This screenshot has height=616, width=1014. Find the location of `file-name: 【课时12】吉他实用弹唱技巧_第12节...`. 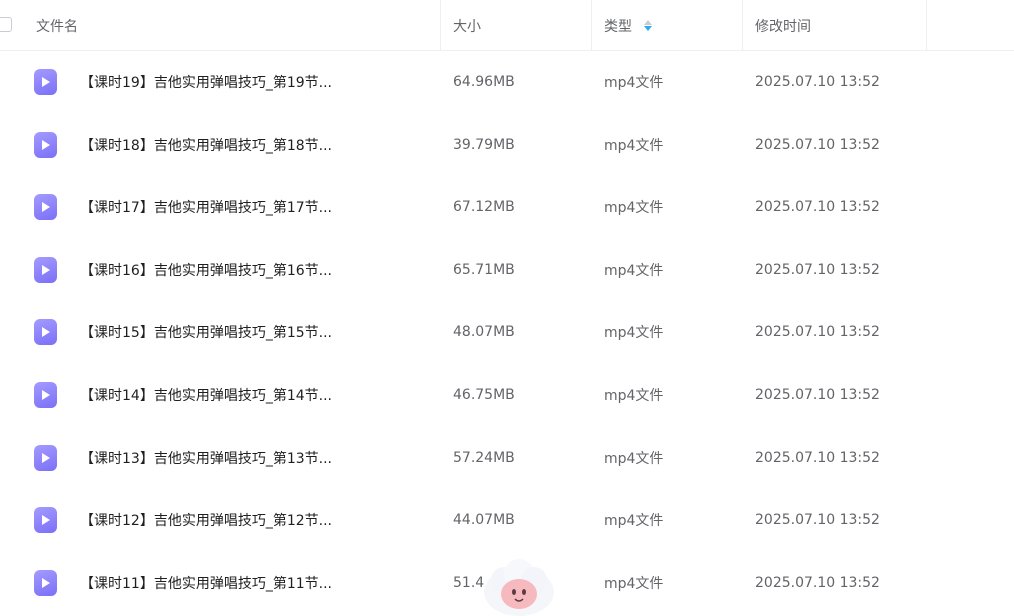

file-name: 【课时12】吉他实用弹唱技巧_第12节... is located at coordinates (206, 520).